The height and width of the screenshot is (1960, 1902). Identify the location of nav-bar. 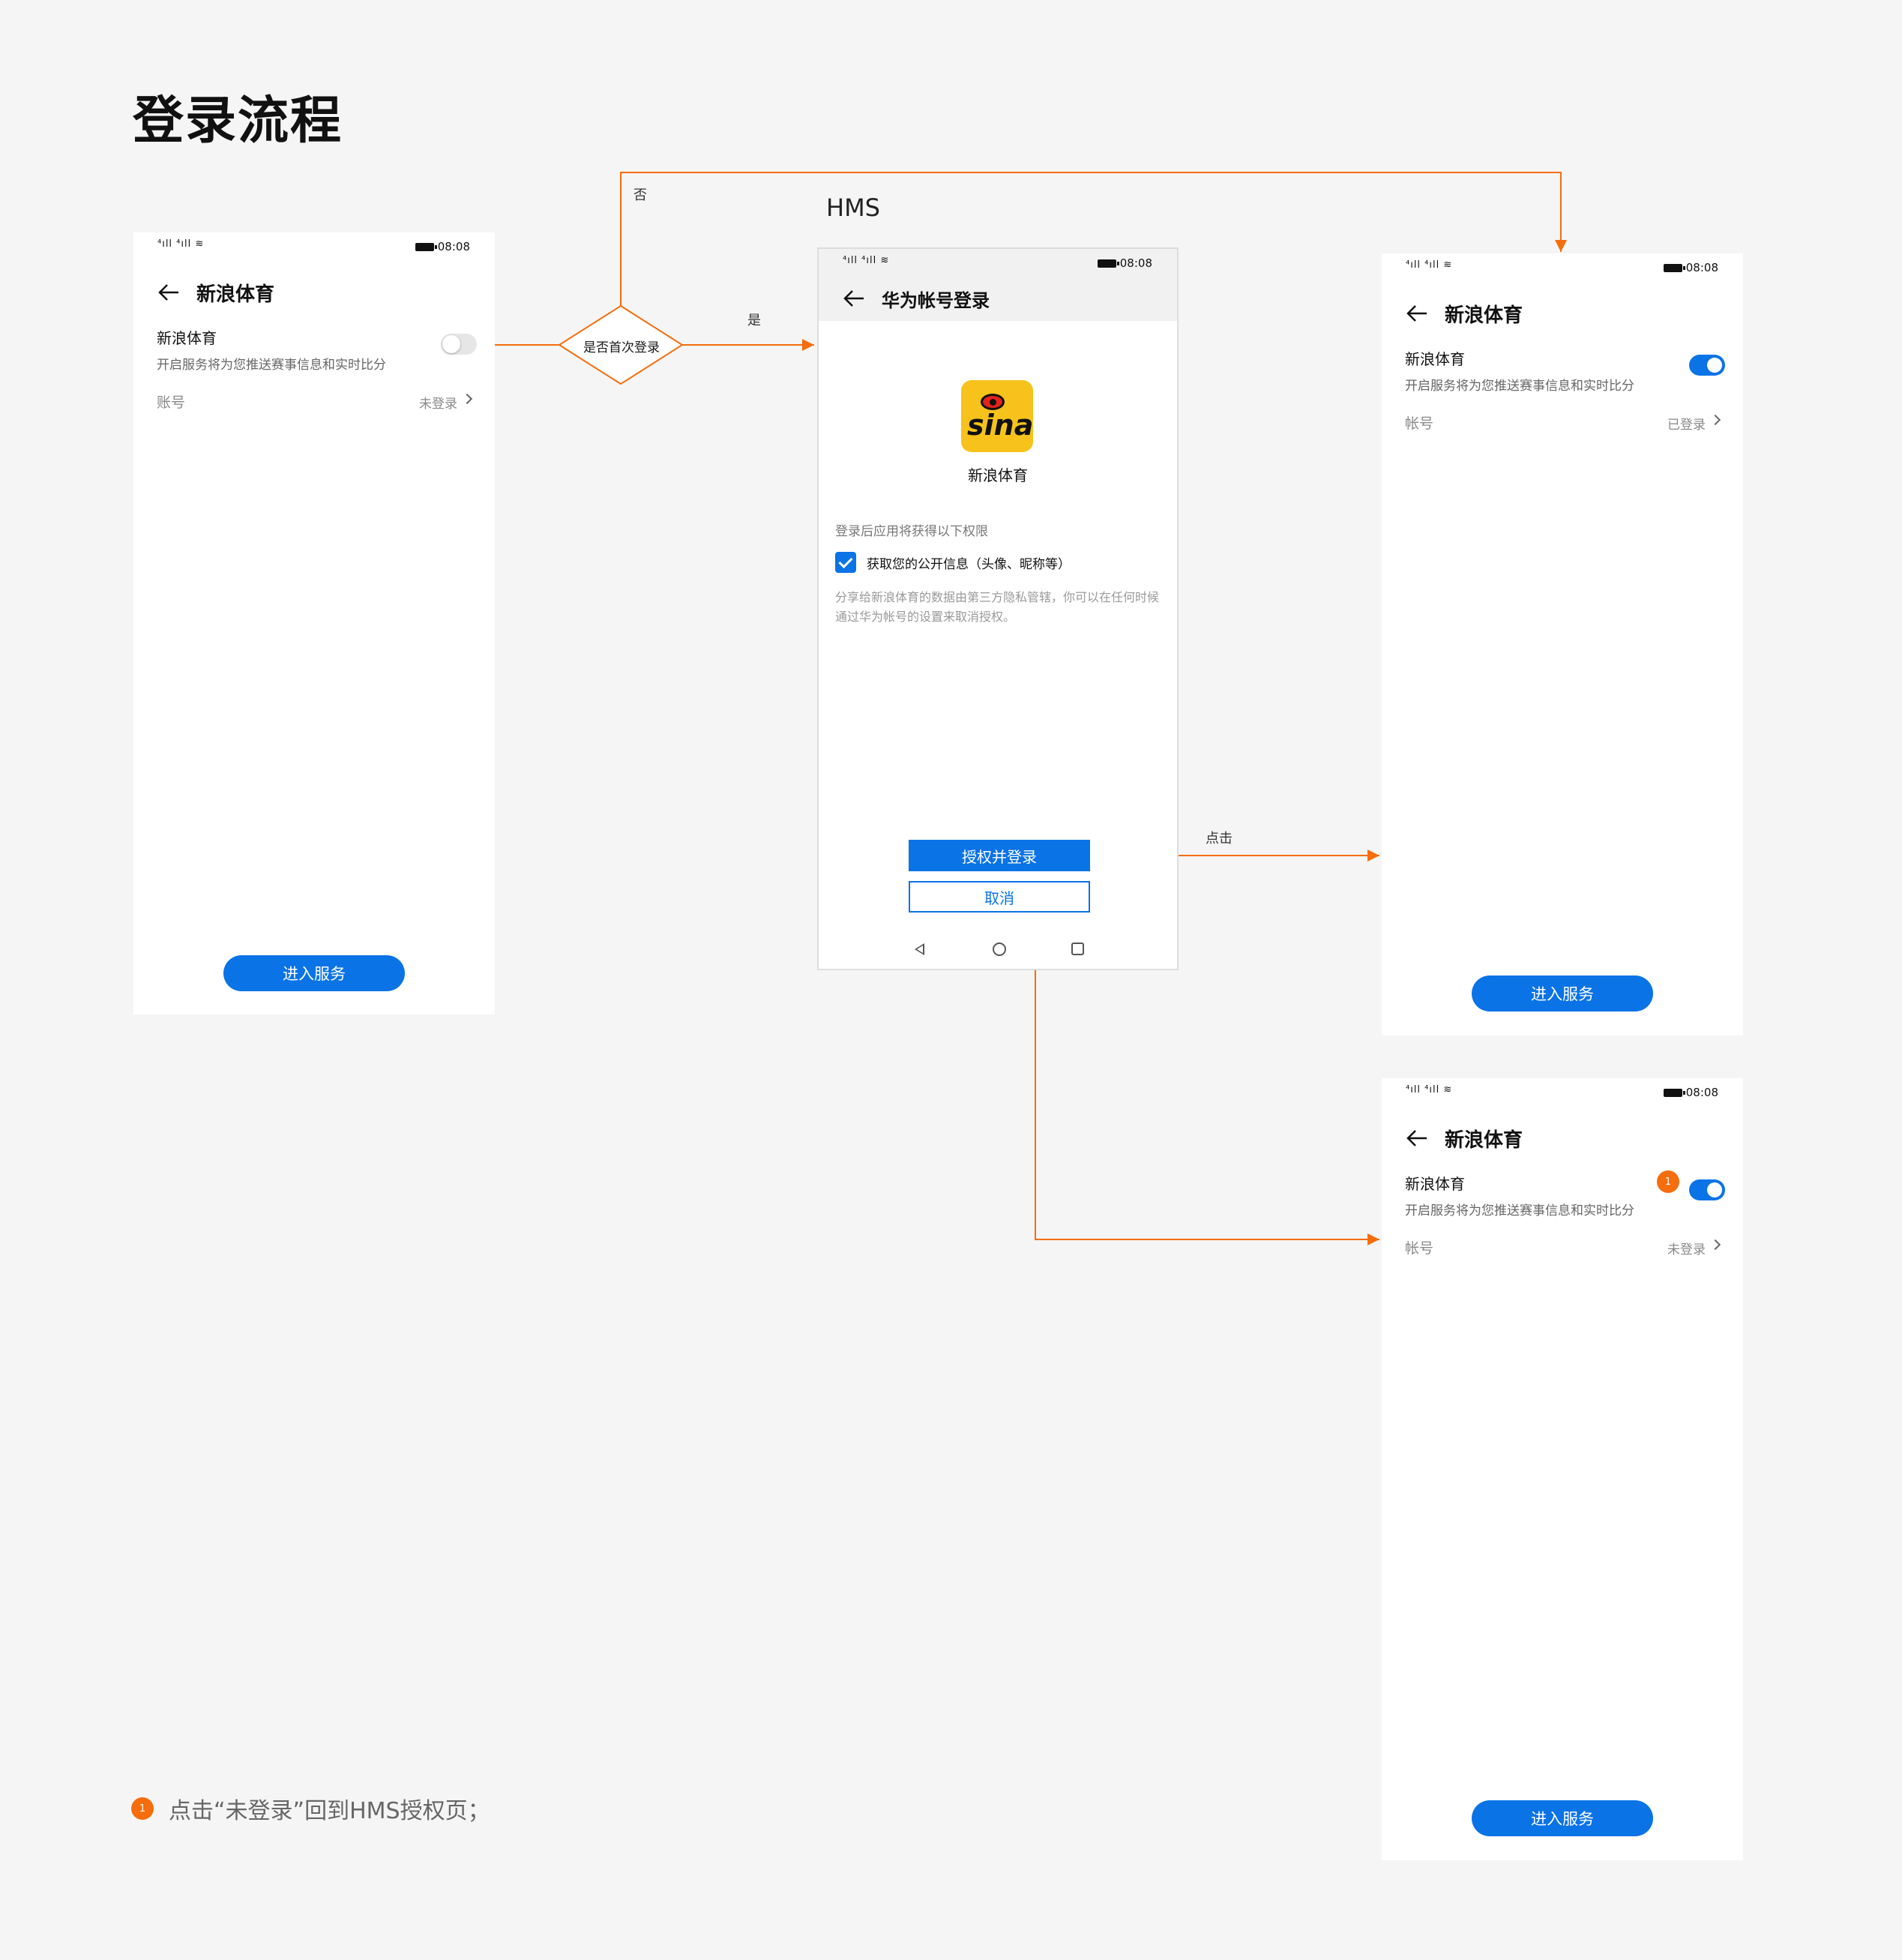
(998, 950).